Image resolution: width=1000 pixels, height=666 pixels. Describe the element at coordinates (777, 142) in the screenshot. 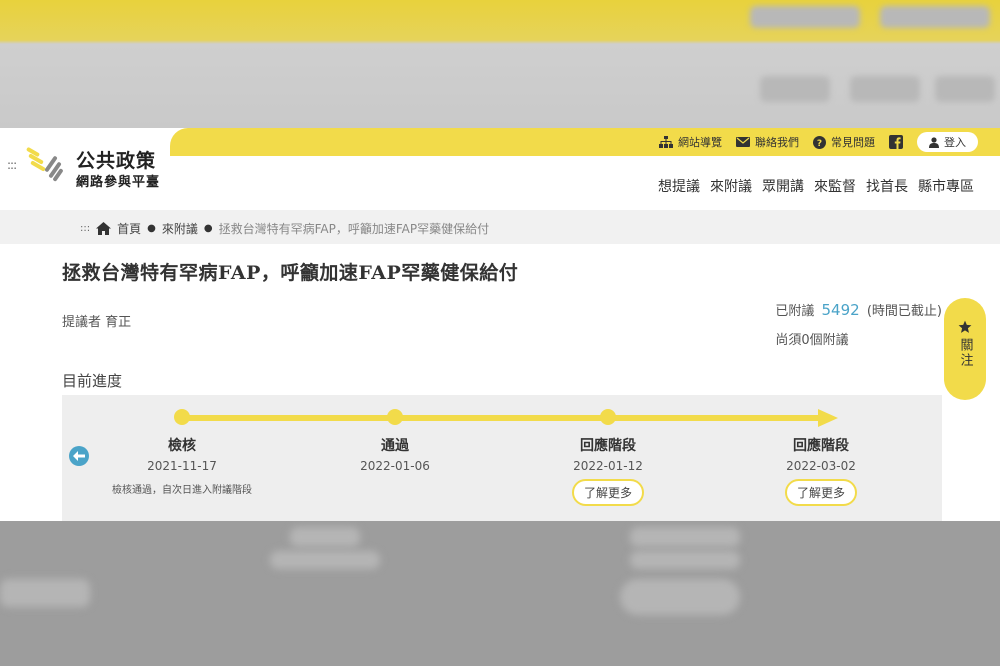

I see `contact-label: 聯絡我們` at that location.